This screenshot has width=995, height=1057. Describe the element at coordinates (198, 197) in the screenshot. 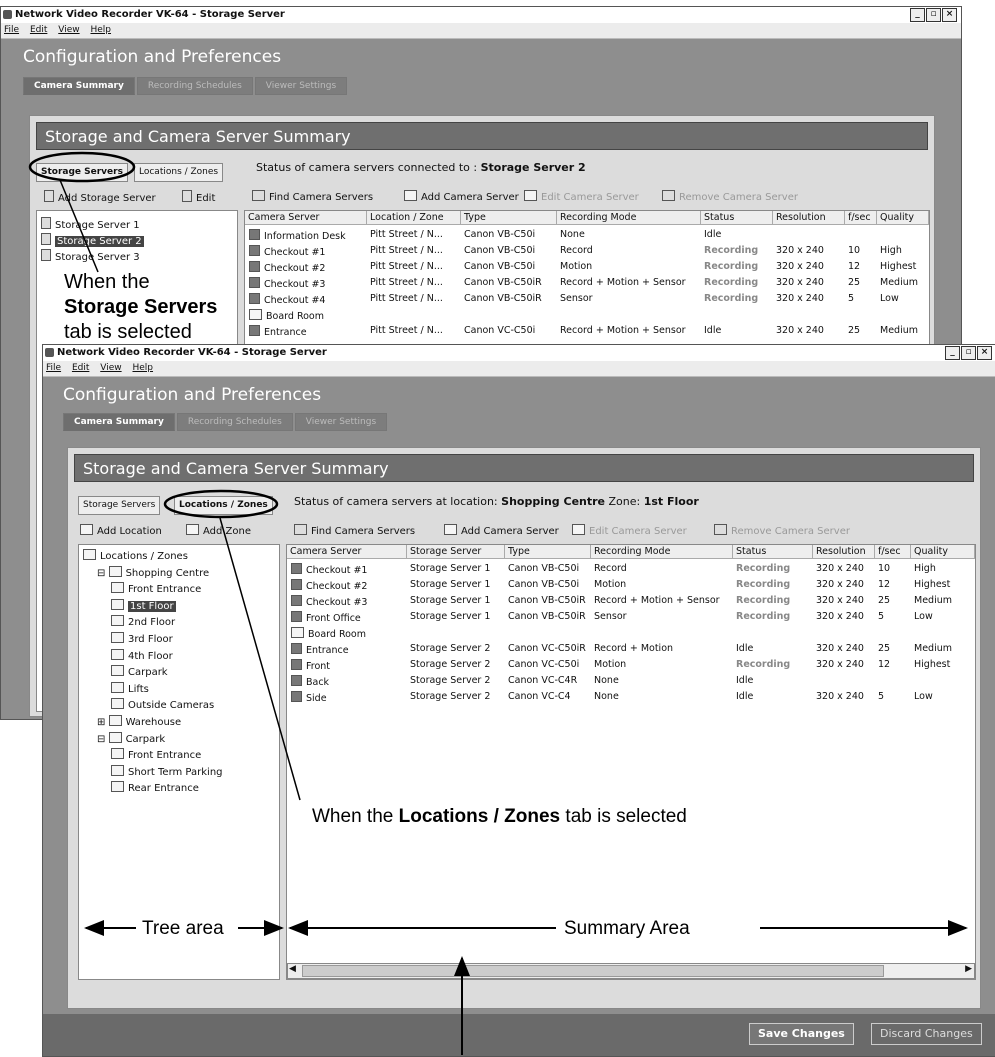

I see `edit-button: Edit` at that location.